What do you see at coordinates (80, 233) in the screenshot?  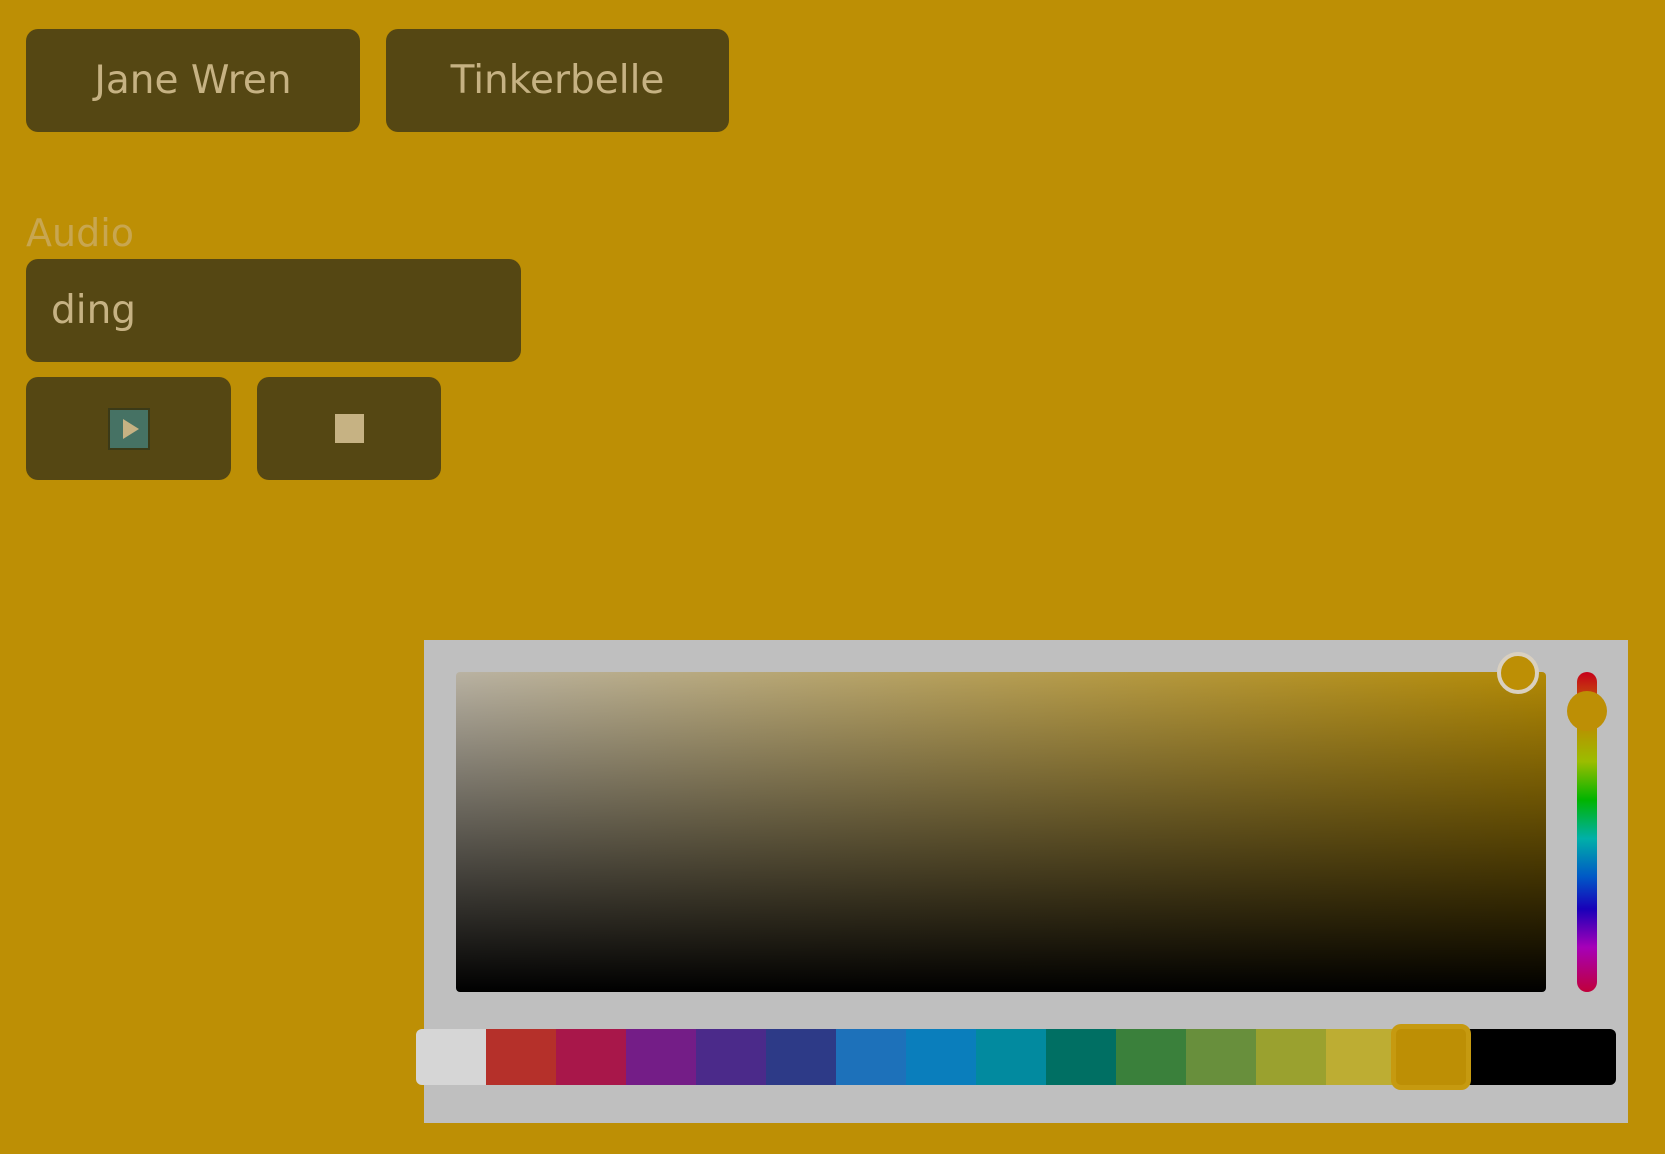 I see `audio-label: Audio` at bounding box center [80, 233].